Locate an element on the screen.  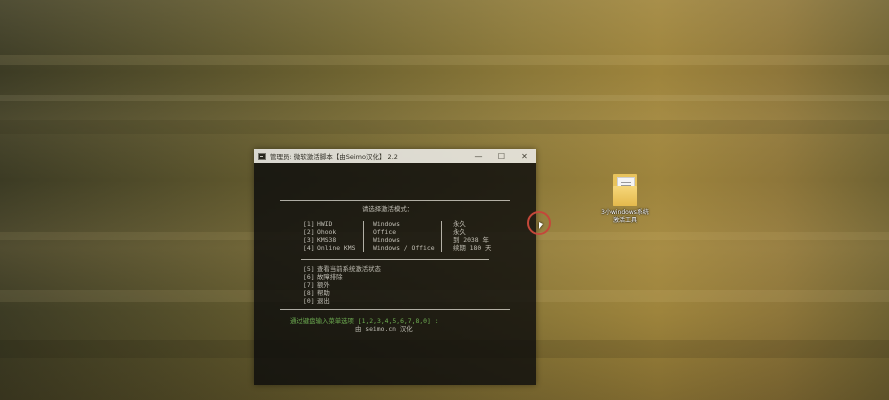
desktop-icon-label-line1: 3小windows系统 is located at coordinates (625, 212).